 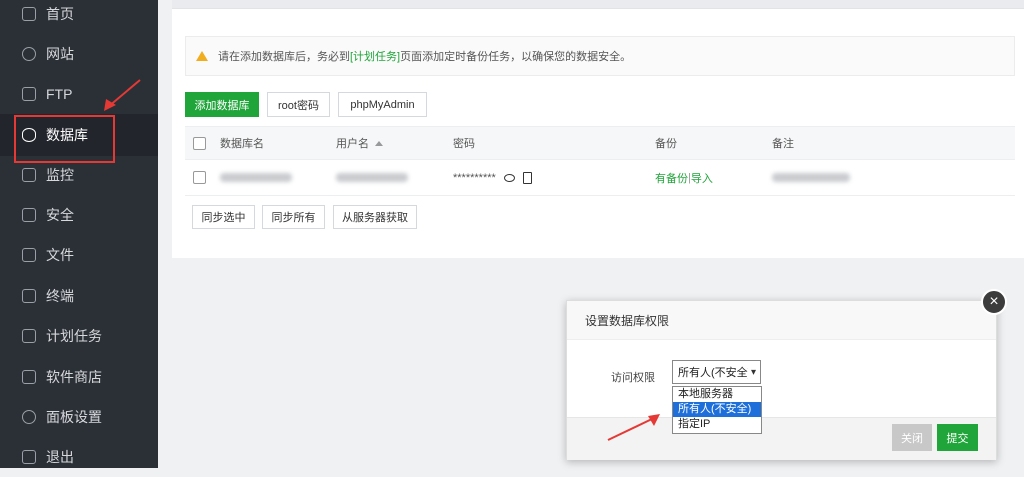 What do you see at coordinates (74, 336) in the screenshot?
I see `sidebar-item-label: 计划任务` at bounding box center [74, 336].